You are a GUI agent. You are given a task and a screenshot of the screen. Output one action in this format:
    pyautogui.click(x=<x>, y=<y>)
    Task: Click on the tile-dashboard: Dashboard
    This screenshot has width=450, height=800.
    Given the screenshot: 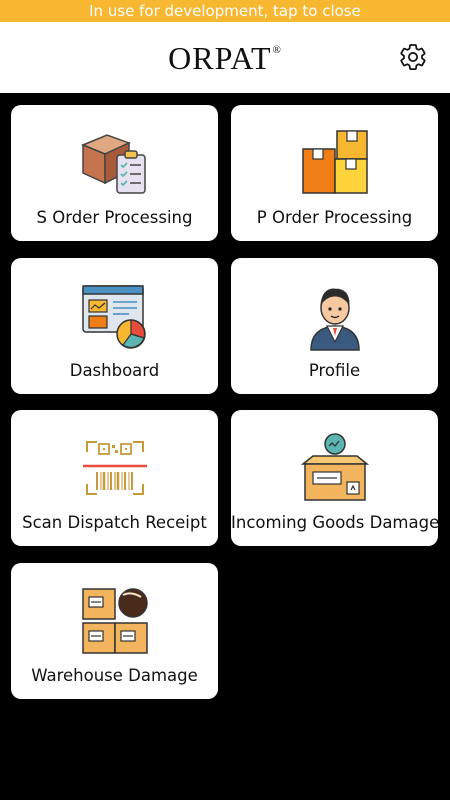 What is the action you would take?
    pyautogui.click(x=114, y=326)
    